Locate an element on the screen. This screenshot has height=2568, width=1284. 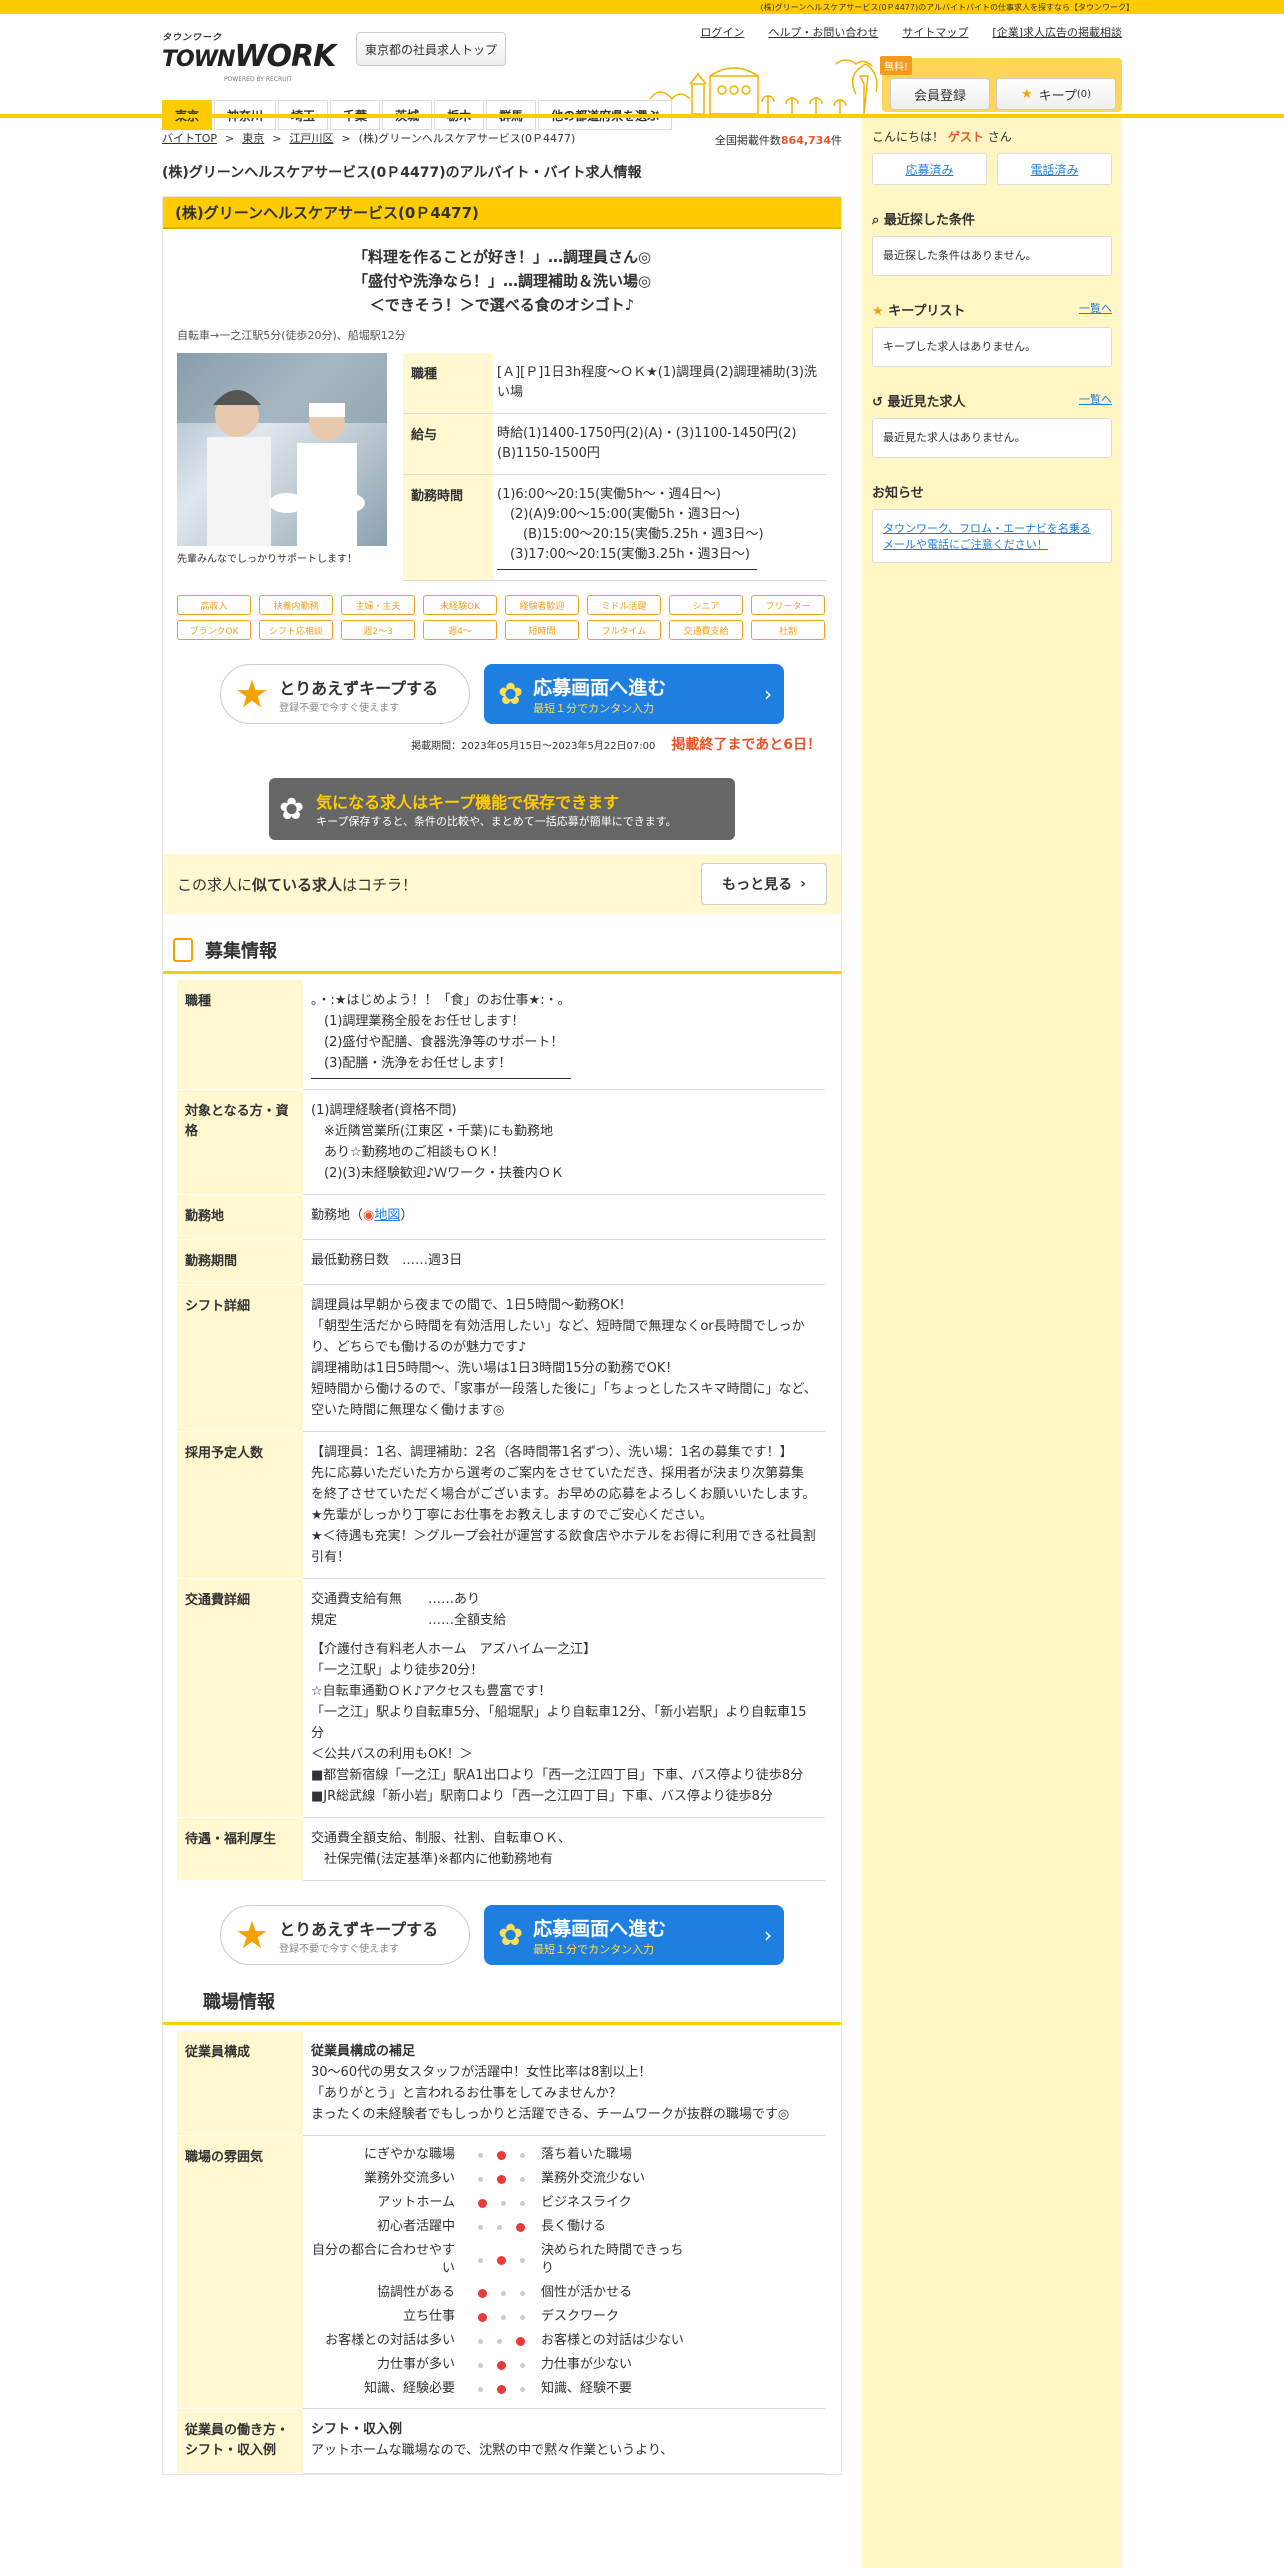
tag: ミドル活躍 is located at coordinates (624, 605).